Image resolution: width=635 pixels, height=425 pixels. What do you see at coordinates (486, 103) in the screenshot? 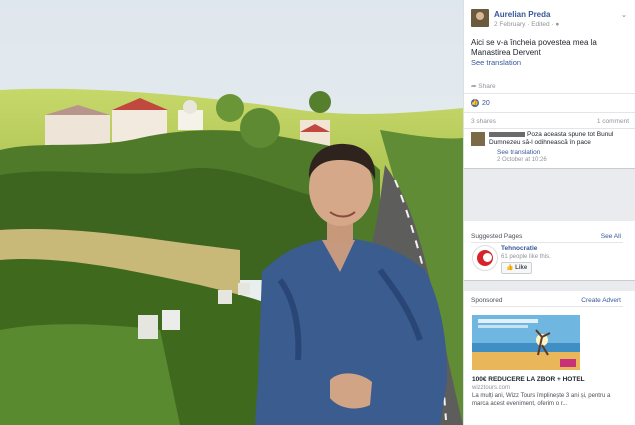
I see `like-count-value: 20` at bounding box center [486, 103].